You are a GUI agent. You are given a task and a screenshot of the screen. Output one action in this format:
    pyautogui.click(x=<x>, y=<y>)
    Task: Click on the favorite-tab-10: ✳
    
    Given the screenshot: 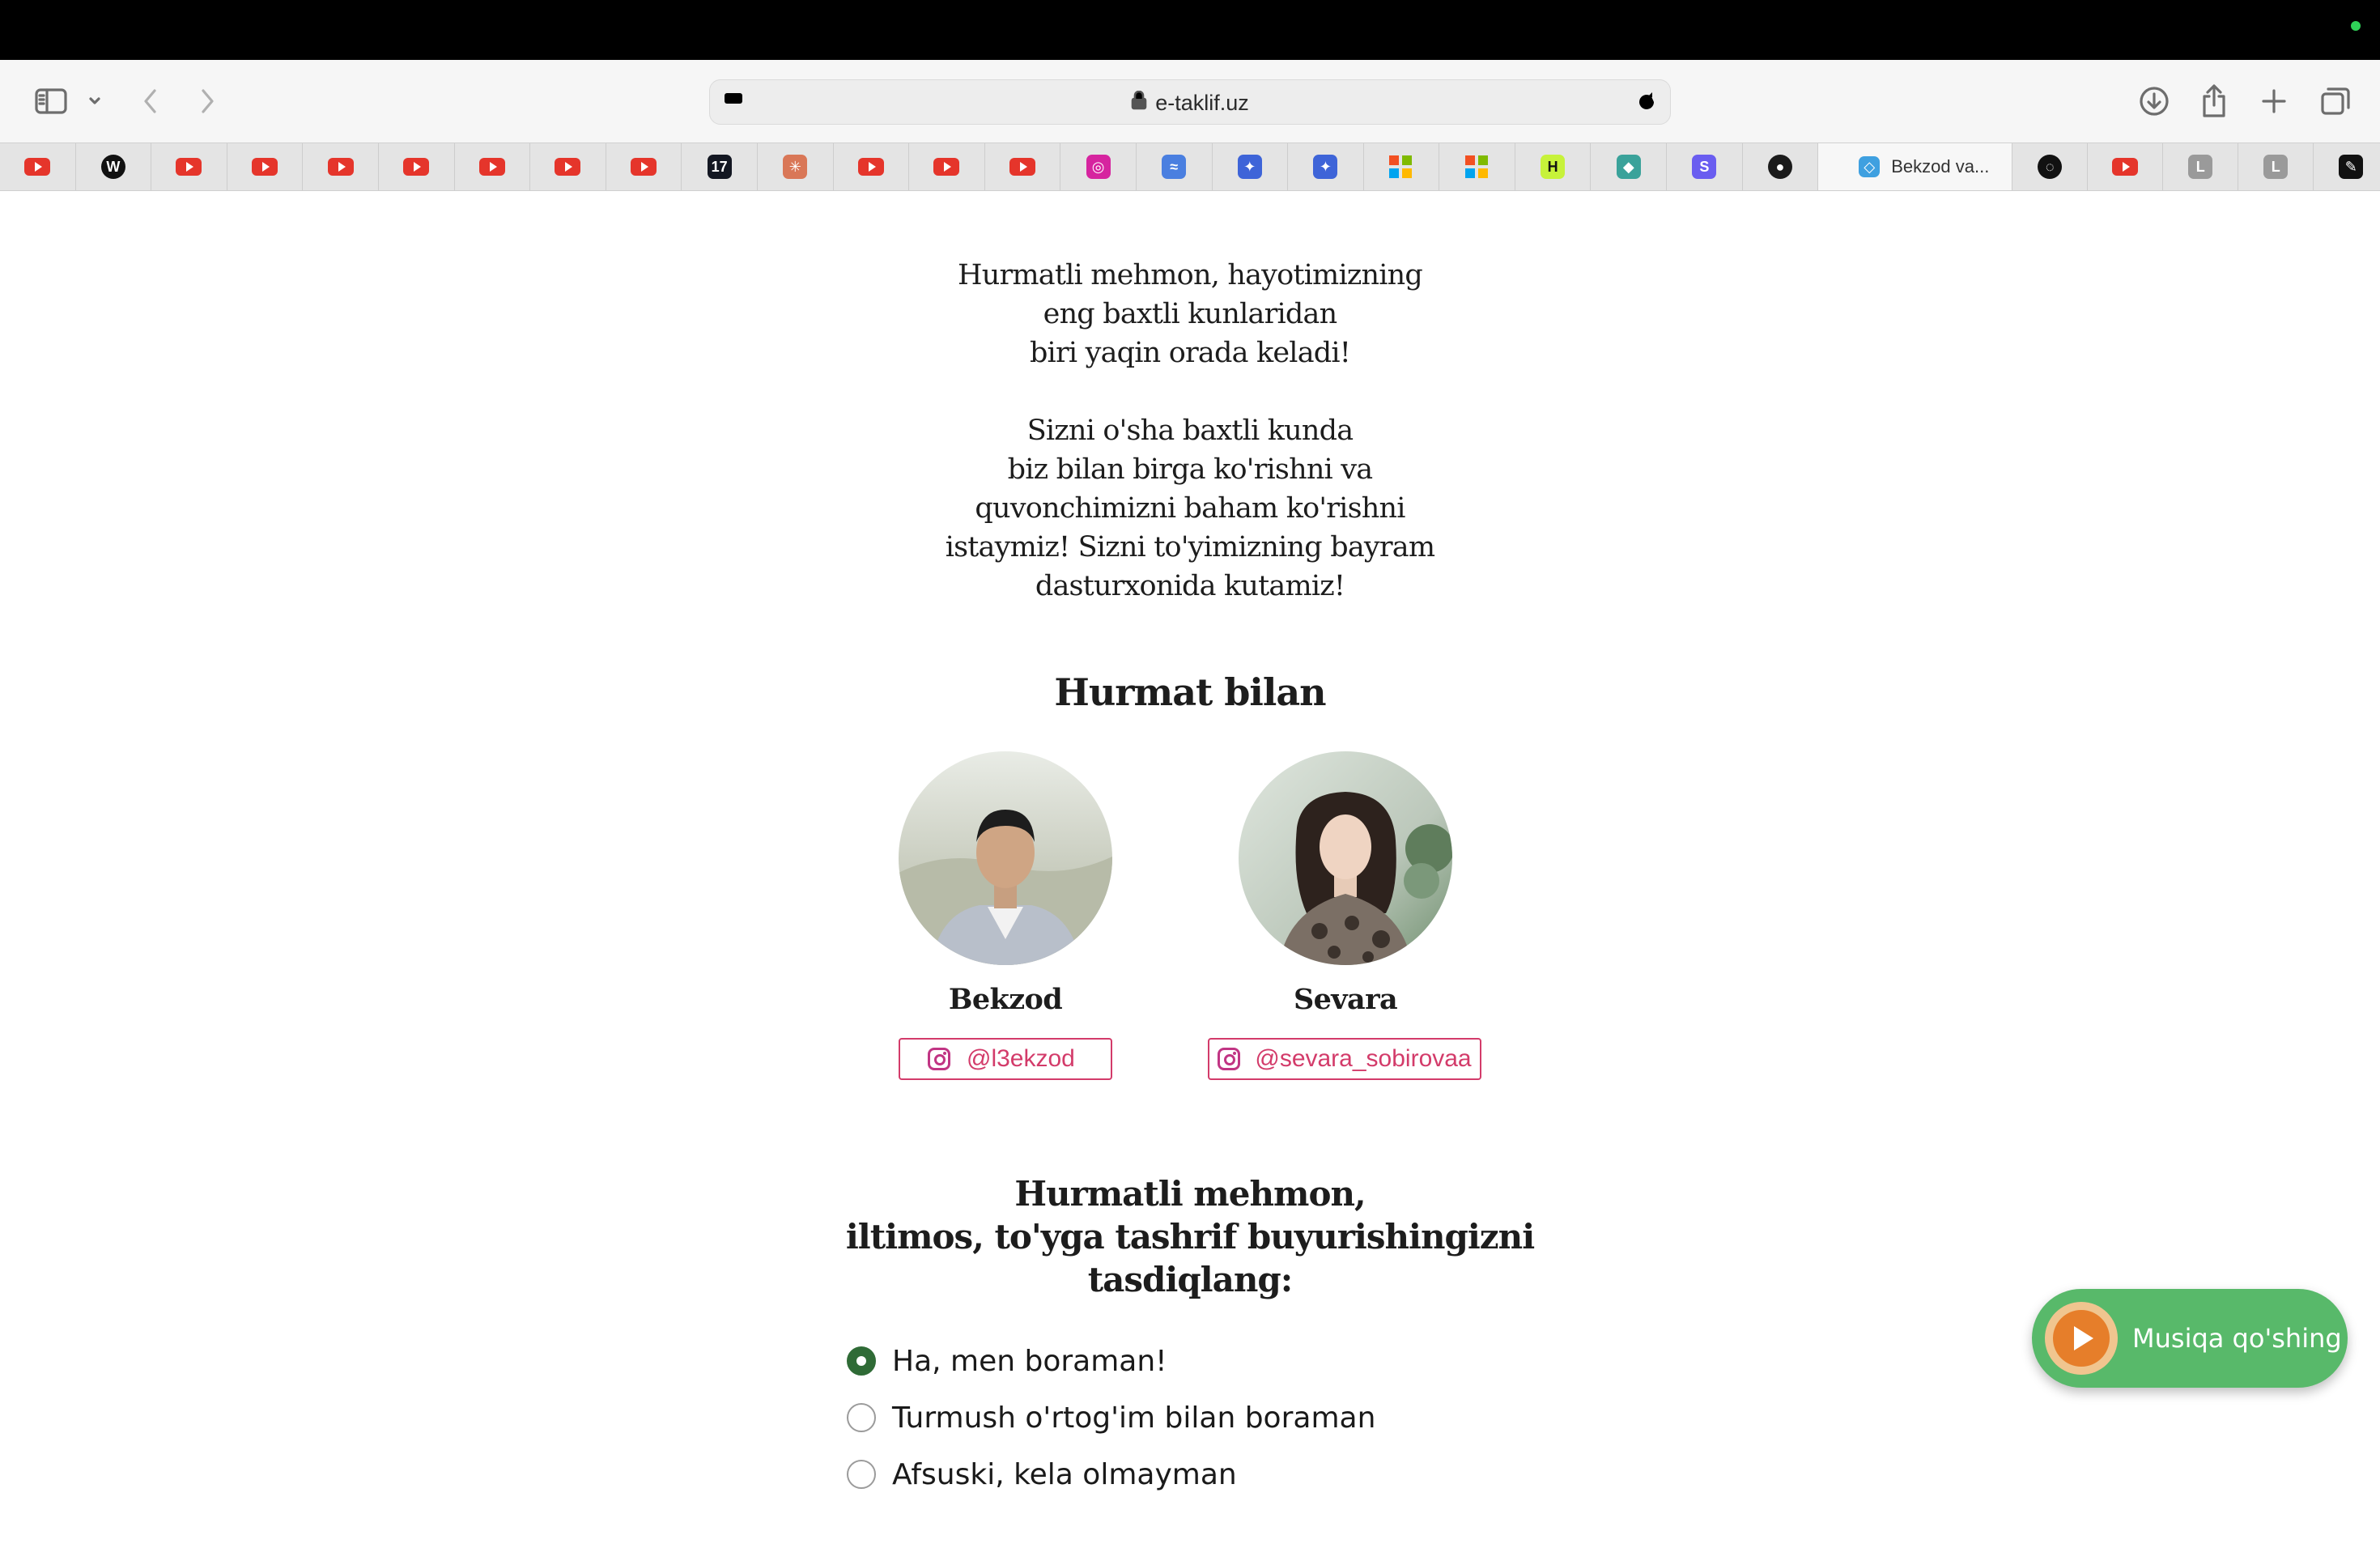 What is the action you would take?
    pyautogui.click(x=796, y=166)
    